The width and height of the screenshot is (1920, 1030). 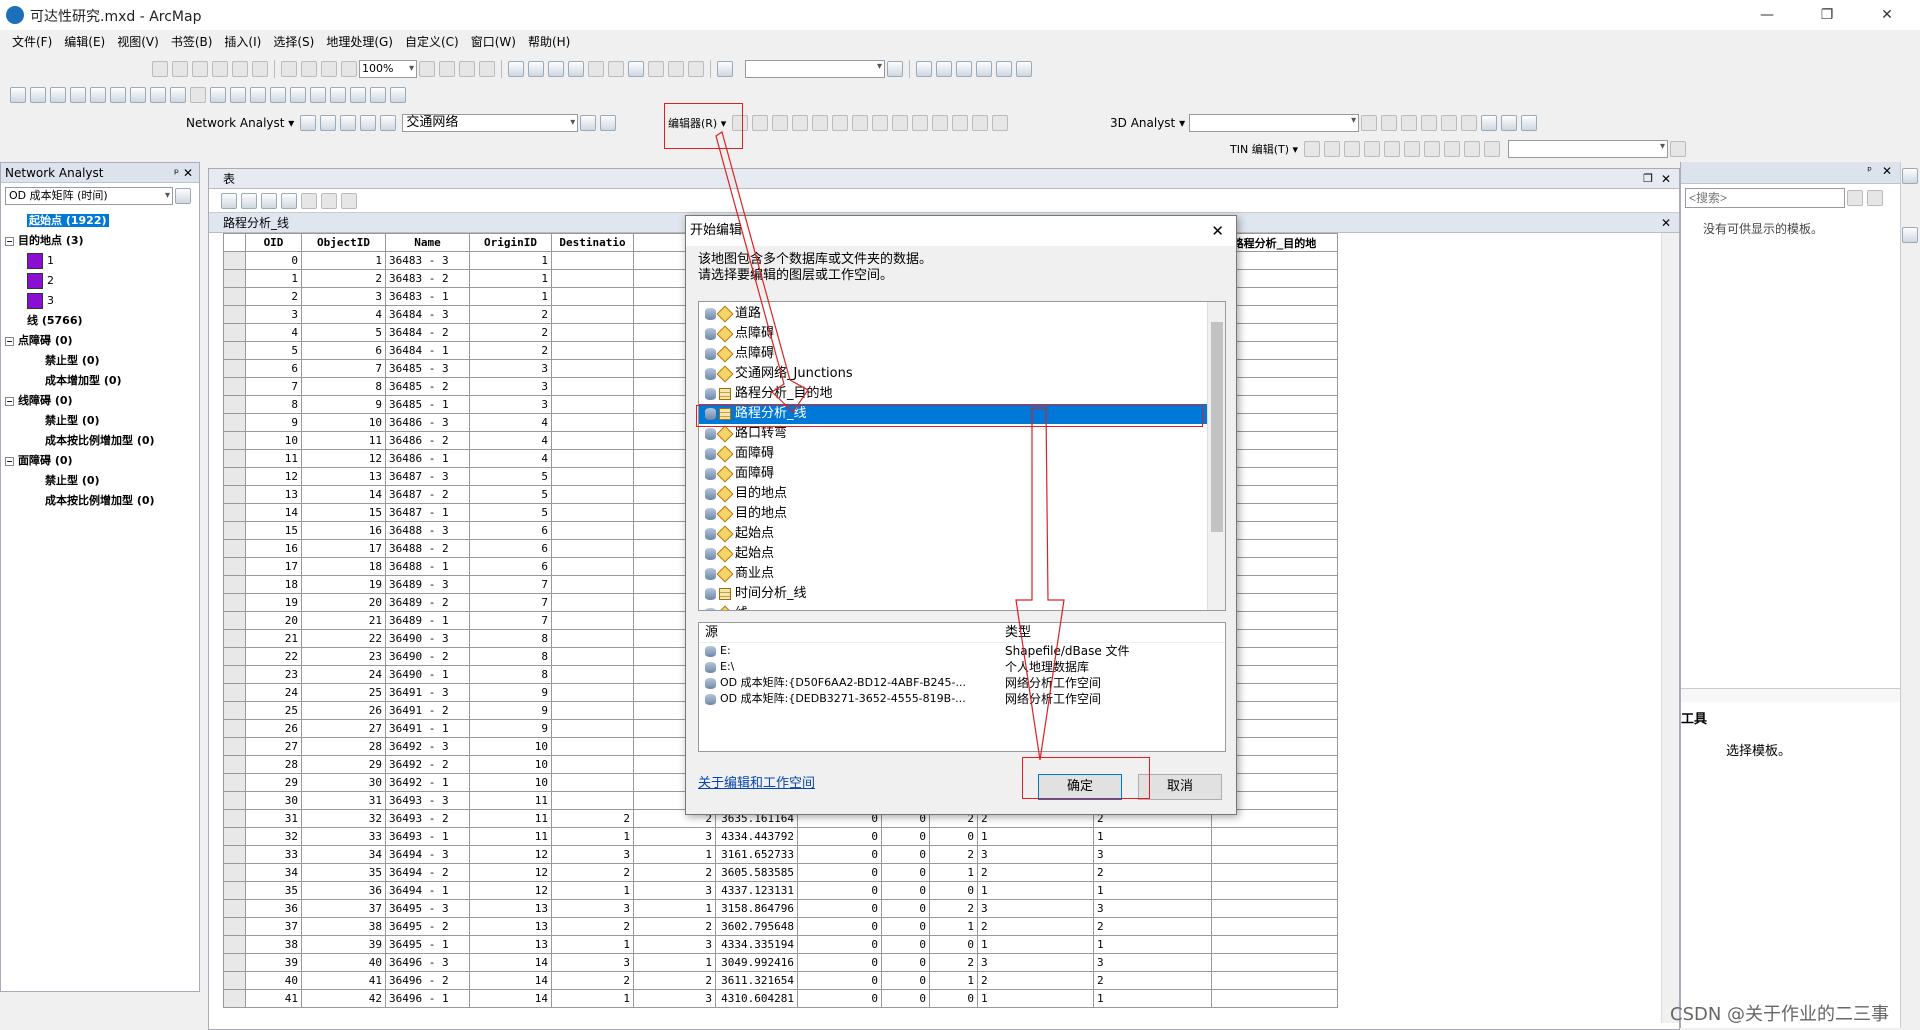 I want to click on arrow-to-ok, so click(x=1040, y=584).